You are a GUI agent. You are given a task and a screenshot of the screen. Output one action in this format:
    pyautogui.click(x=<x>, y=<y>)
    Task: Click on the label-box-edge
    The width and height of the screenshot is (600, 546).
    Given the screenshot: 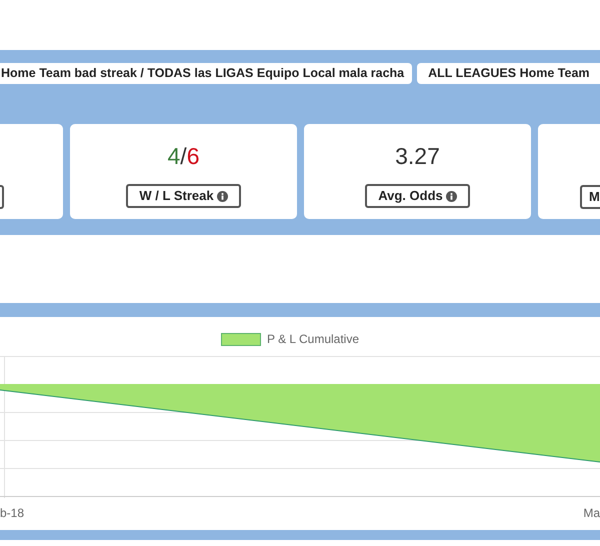 What is the action you would take?
    pyautogui.click(x=2, y=197)
    